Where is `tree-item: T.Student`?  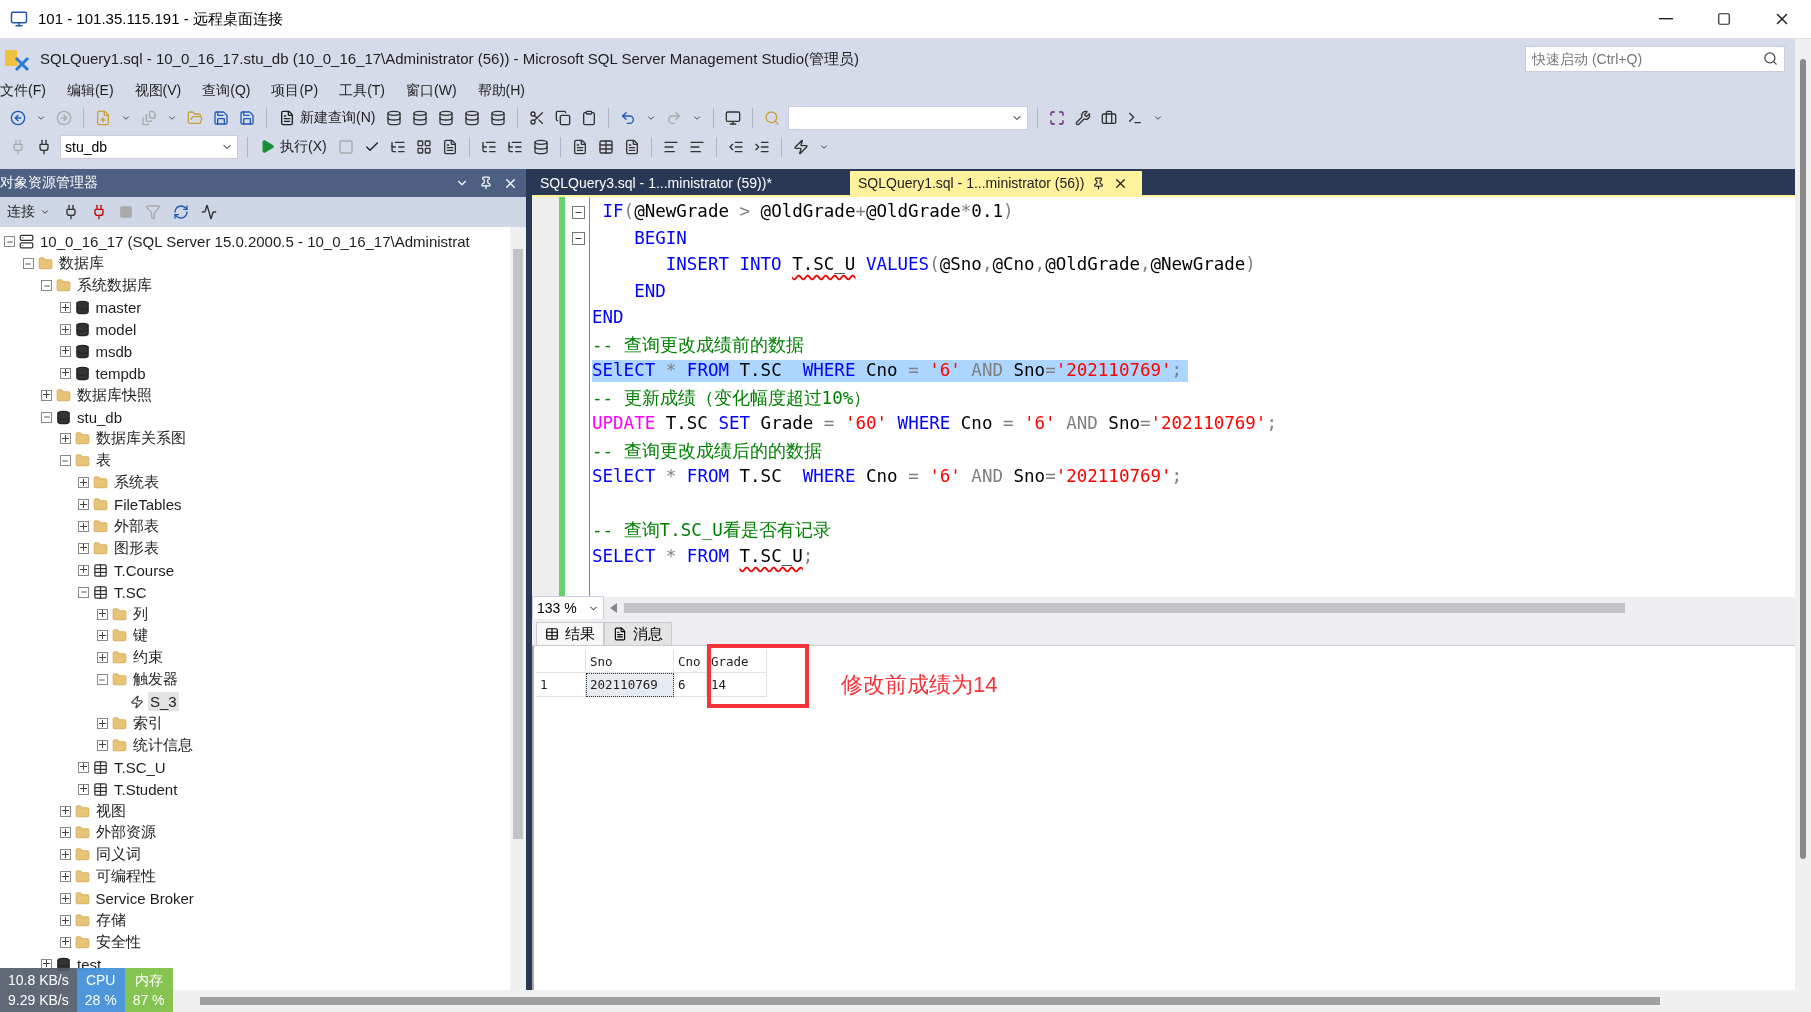
tree-item: T.Student is located at coordinates (146, 789).